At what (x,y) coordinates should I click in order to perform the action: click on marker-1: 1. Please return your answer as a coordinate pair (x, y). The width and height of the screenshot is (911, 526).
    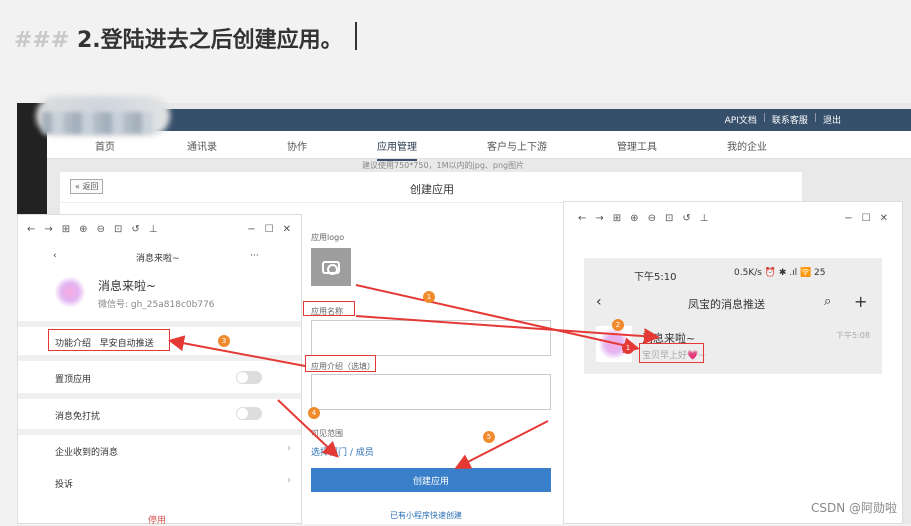
    Looking at the image, I should click on (429, 297).